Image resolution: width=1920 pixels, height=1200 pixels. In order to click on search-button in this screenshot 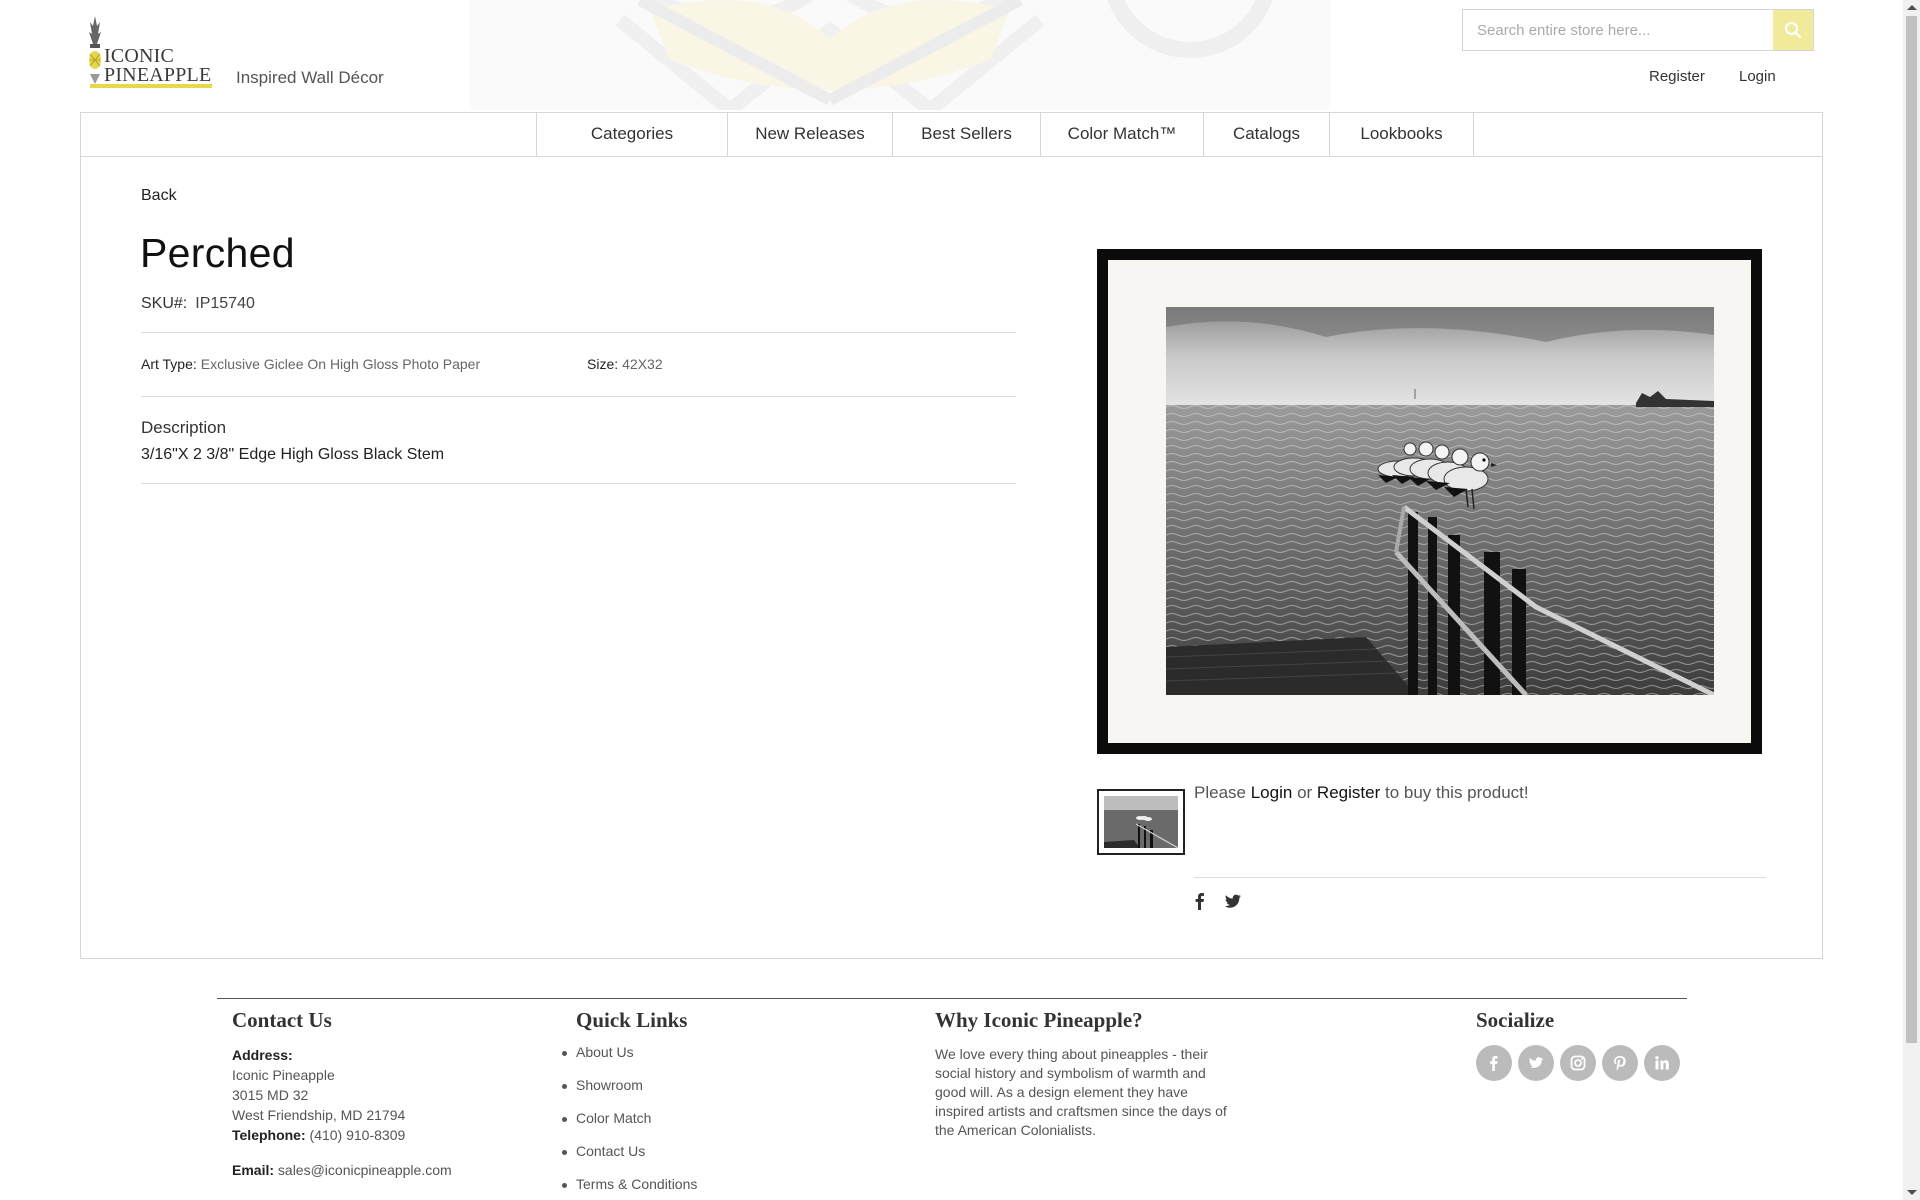, I will do `click(1793, 30)`.